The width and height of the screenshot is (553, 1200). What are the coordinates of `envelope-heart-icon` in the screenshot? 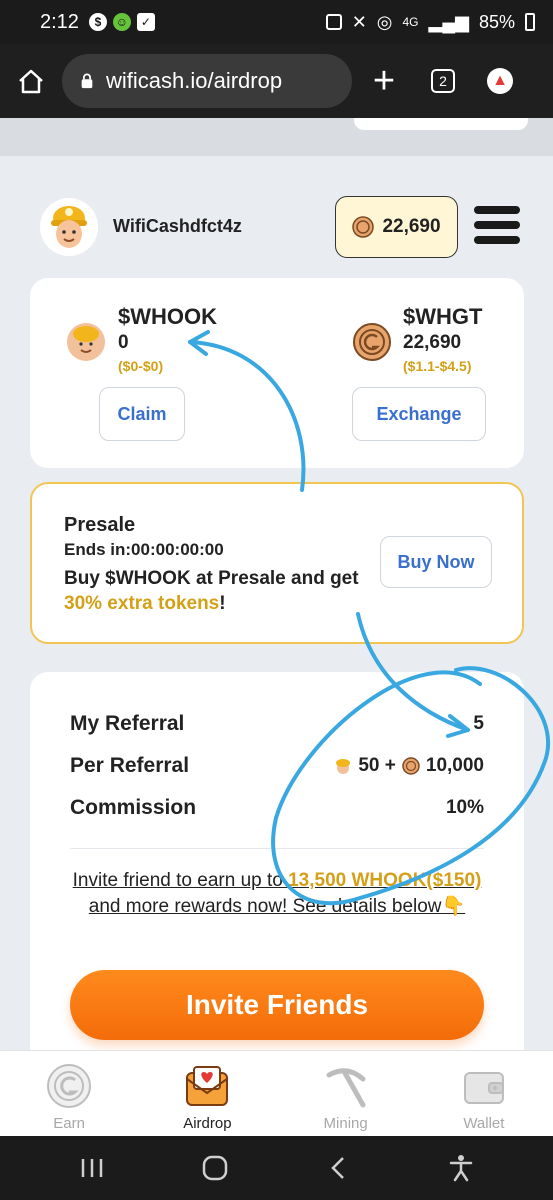 It's located at (207, 1086).